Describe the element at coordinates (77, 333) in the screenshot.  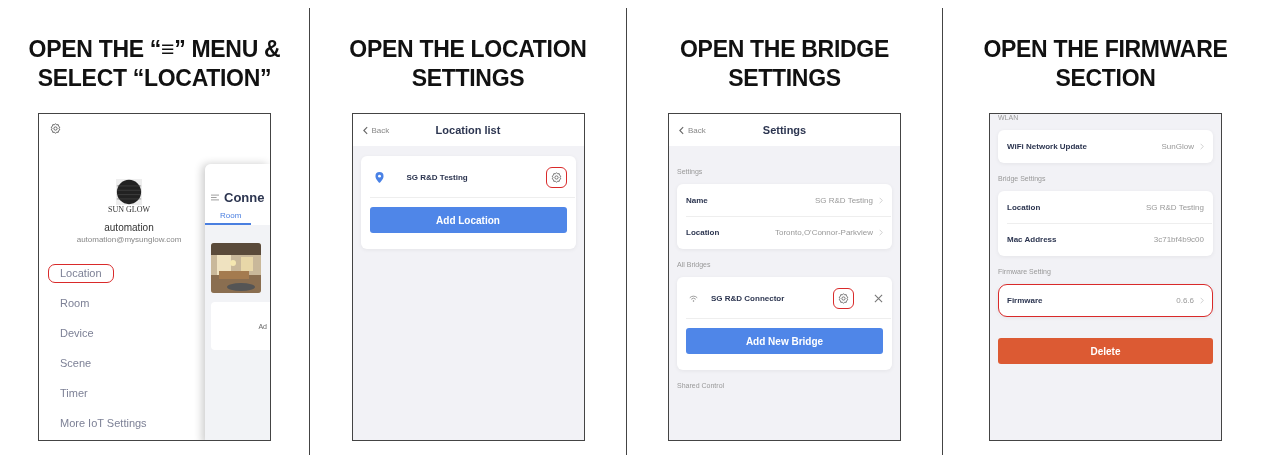
I see `menu-item: Device` at that location.